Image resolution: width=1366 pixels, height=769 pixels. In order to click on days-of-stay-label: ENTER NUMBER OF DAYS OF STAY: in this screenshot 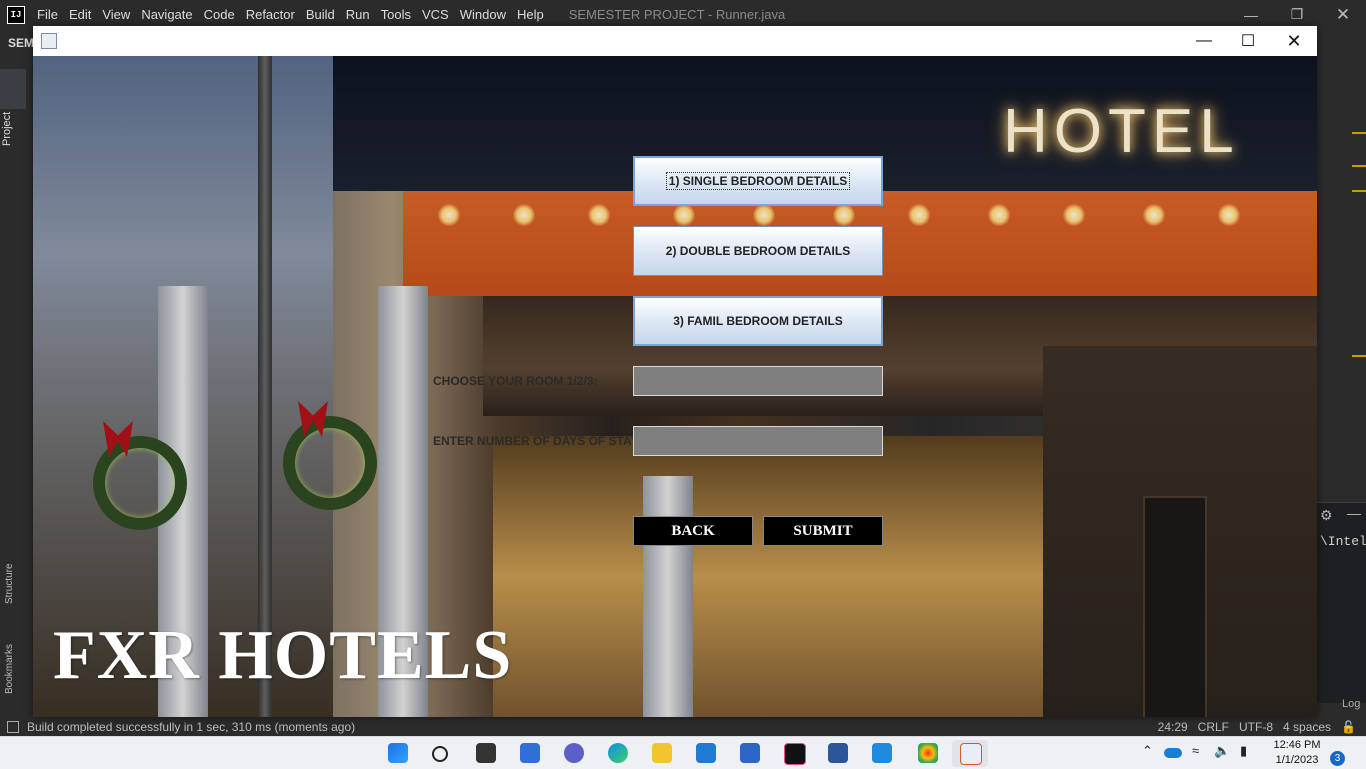, I will do `click(537, 441)`.